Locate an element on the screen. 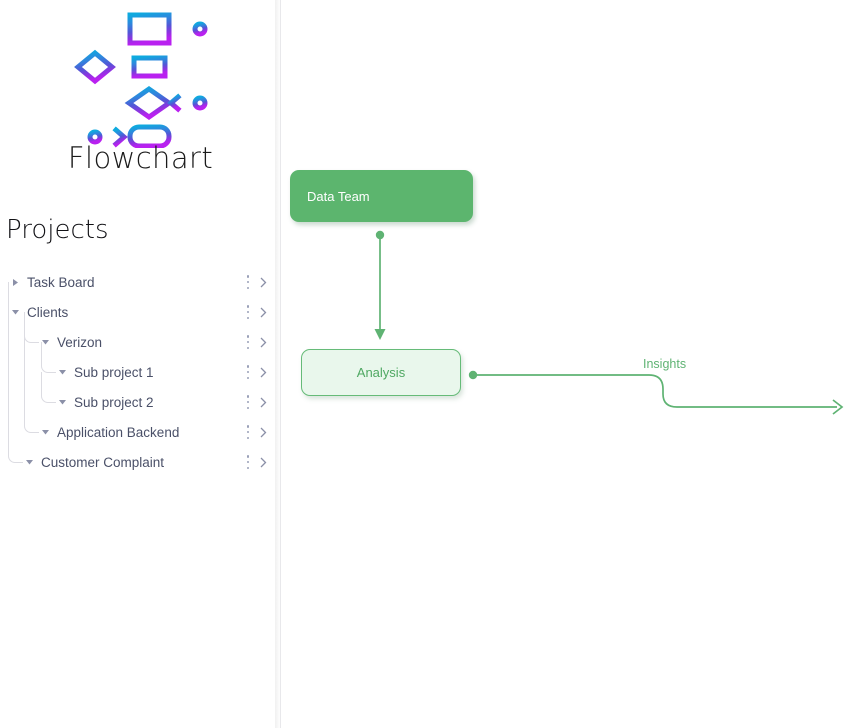 This screenshot has height=728, width=851. flow-node-label: Data Team is located at coordinates (338, 196).